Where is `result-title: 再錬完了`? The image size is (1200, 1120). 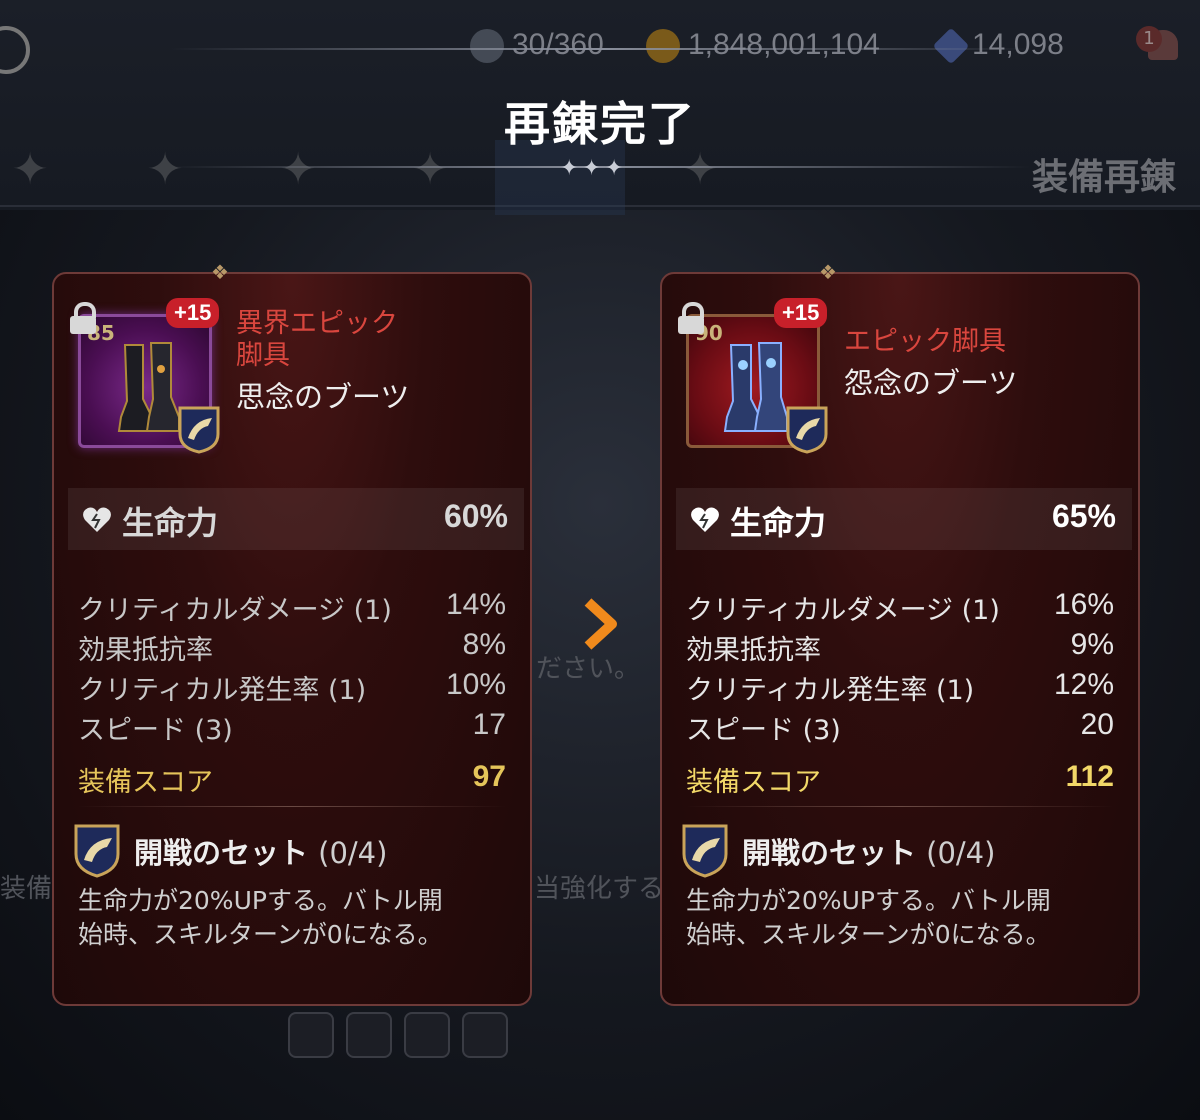
result-title: 再錬完了 is located at coordinates (600, 124).